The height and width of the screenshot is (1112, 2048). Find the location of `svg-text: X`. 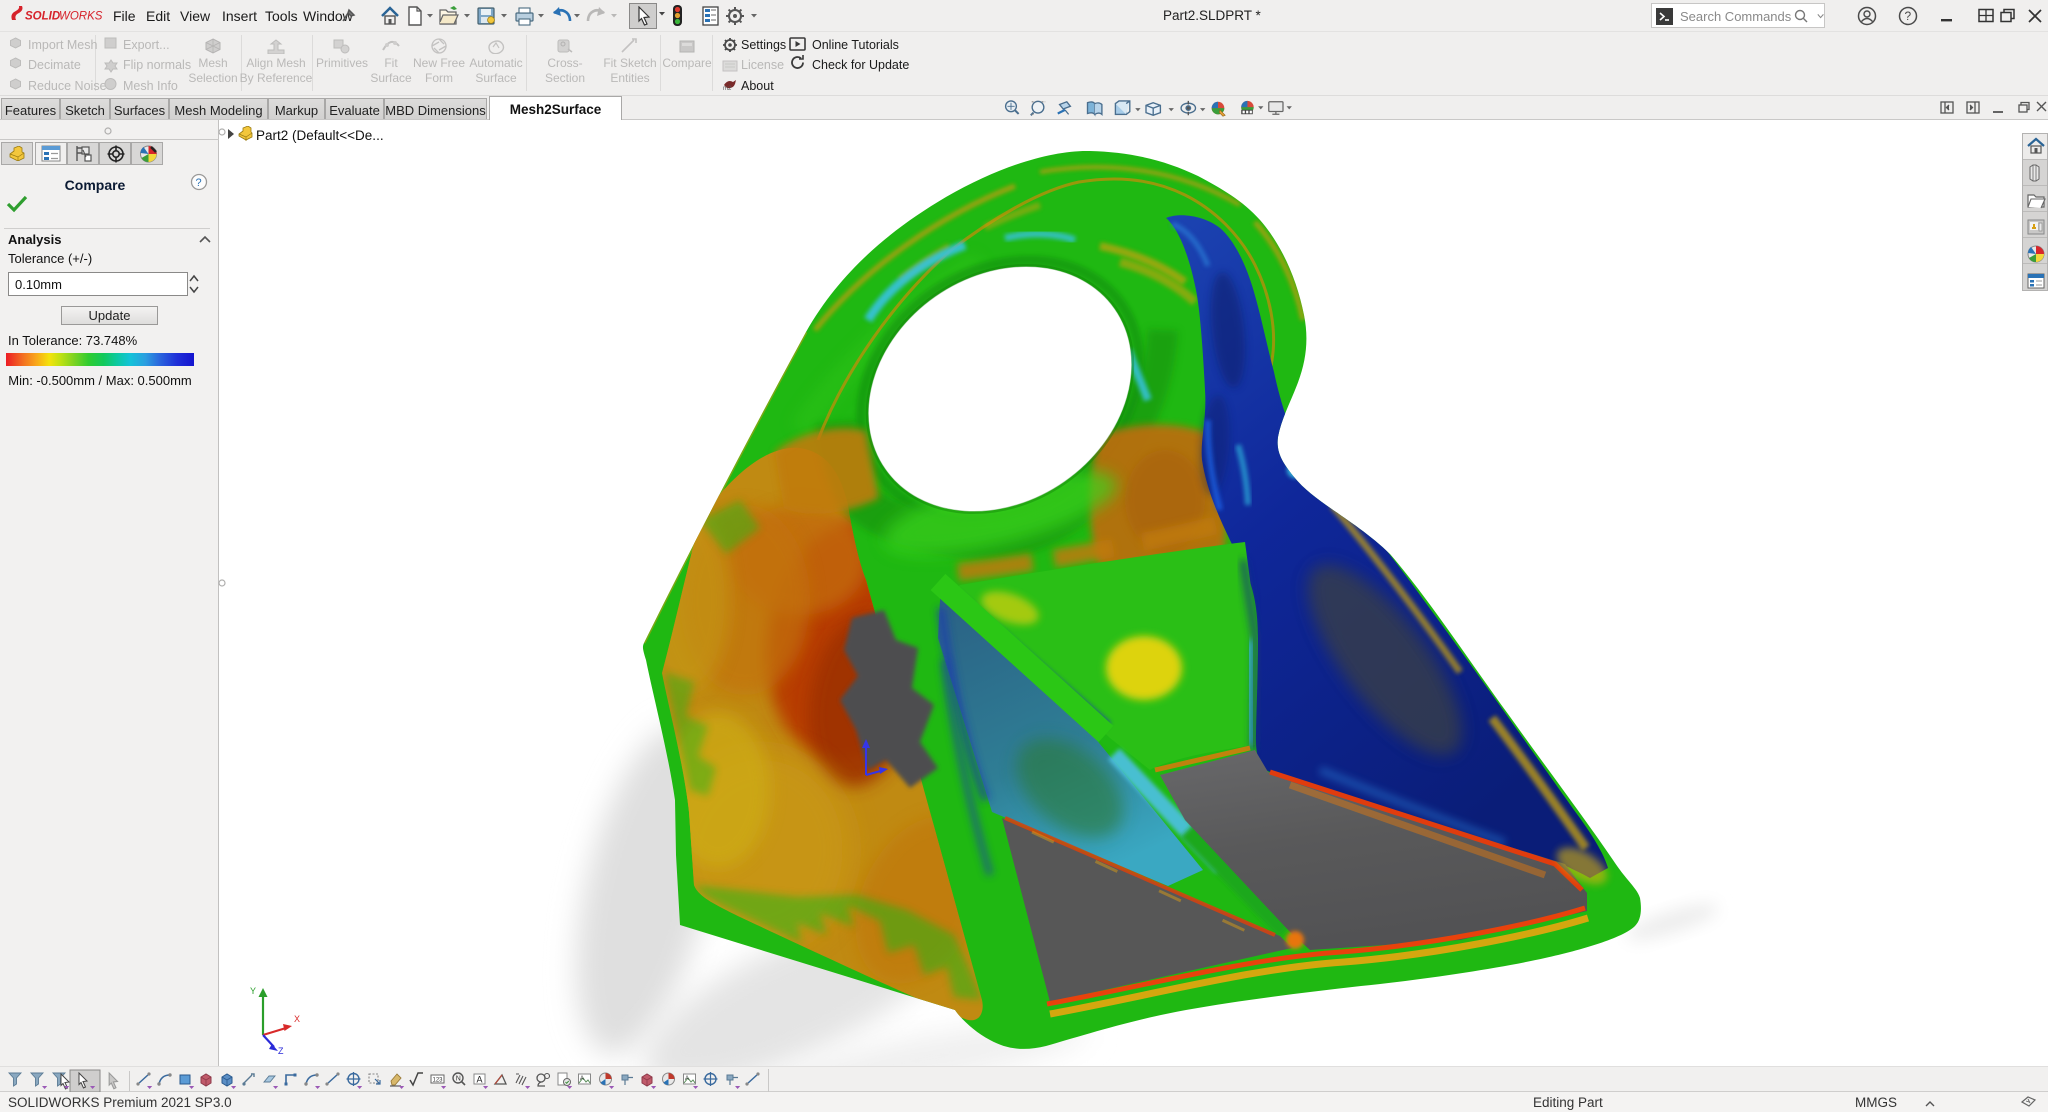

svg-text: X is located at coordinates (297, 1019).